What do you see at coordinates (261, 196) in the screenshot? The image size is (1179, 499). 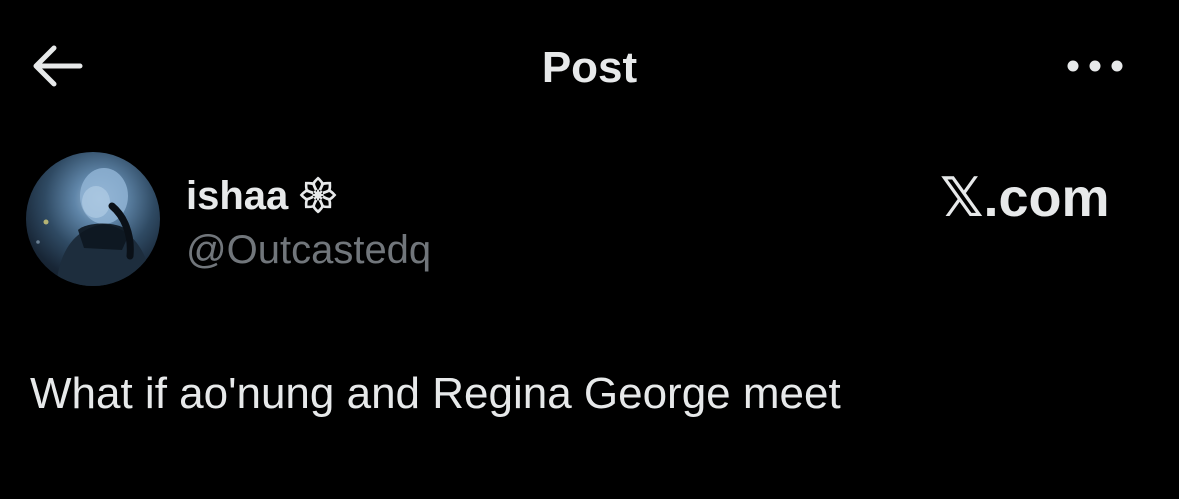 I see `author-display-name: ishaa 𑁍` at bounding box center [261, 196].